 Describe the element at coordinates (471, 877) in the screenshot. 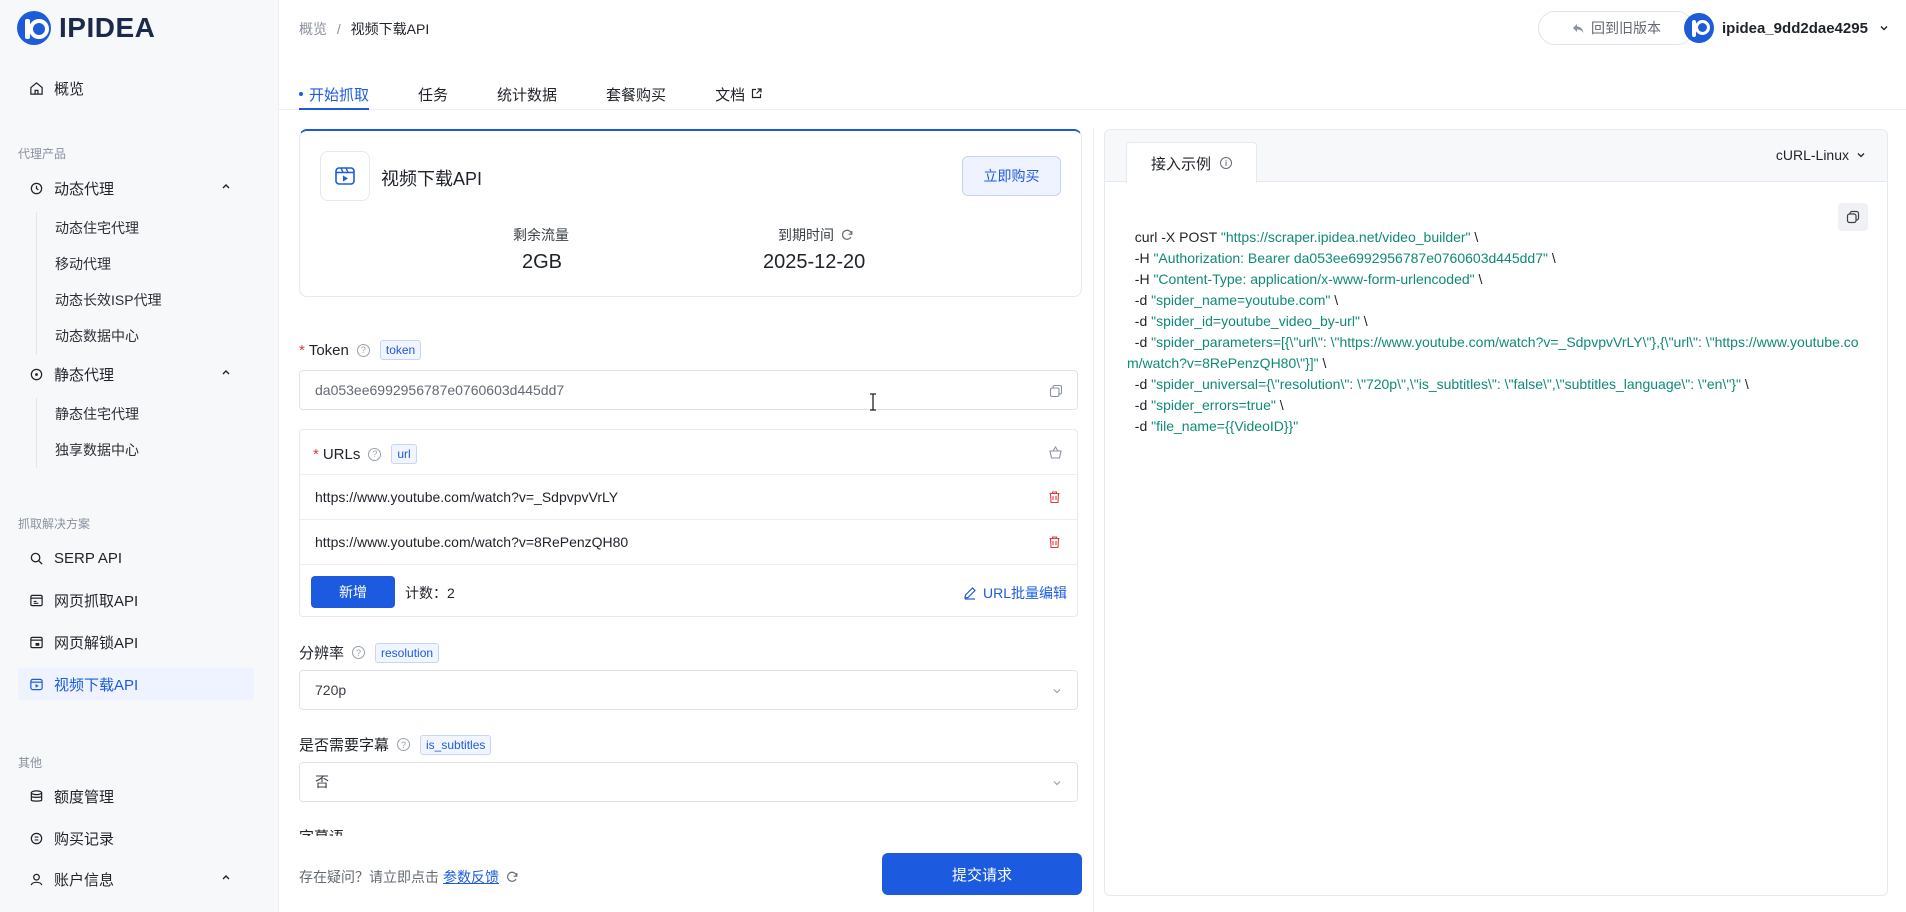

I see `feedback-link: 参数反馈` at that location.